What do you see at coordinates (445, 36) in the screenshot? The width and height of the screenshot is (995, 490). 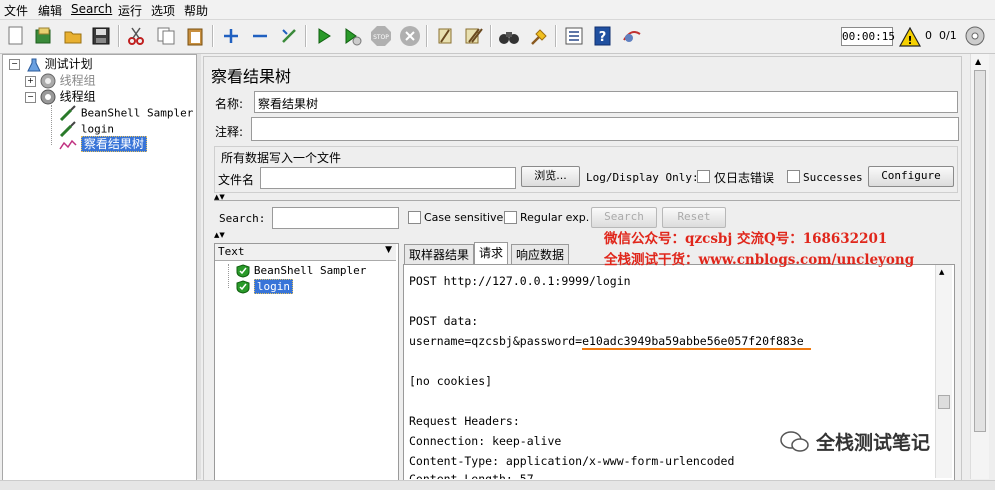 I see `clear-icon` at bounding box center [445, 36].